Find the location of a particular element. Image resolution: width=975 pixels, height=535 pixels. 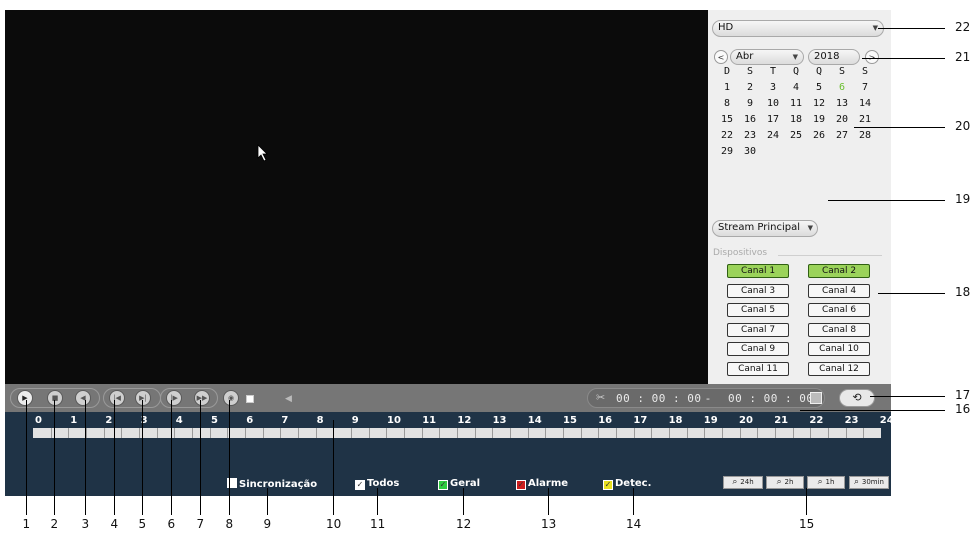

calendar-day: 7 is located at coordinates (865, 87).